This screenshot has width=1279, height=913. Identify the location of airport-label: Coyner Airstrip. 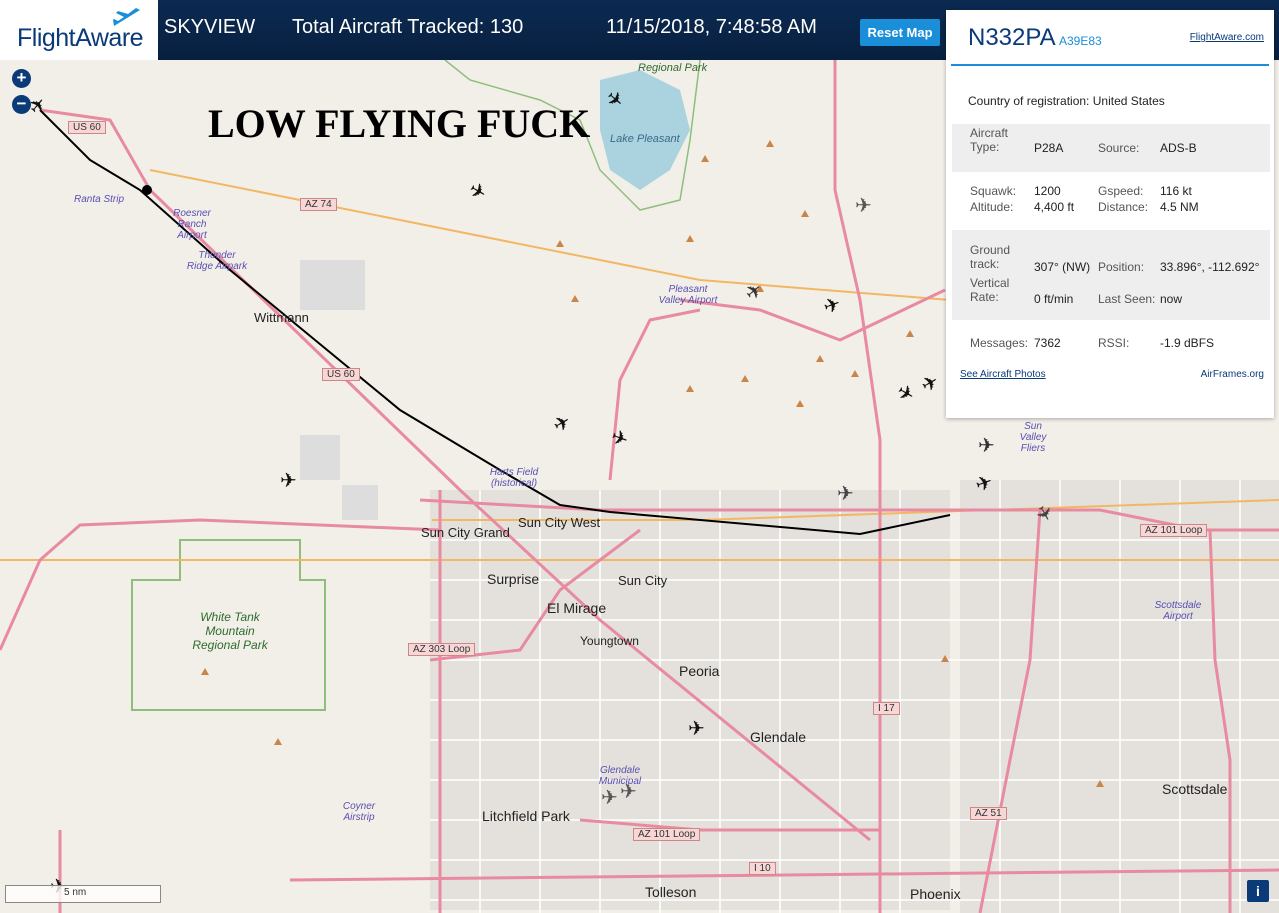
(359, 812).